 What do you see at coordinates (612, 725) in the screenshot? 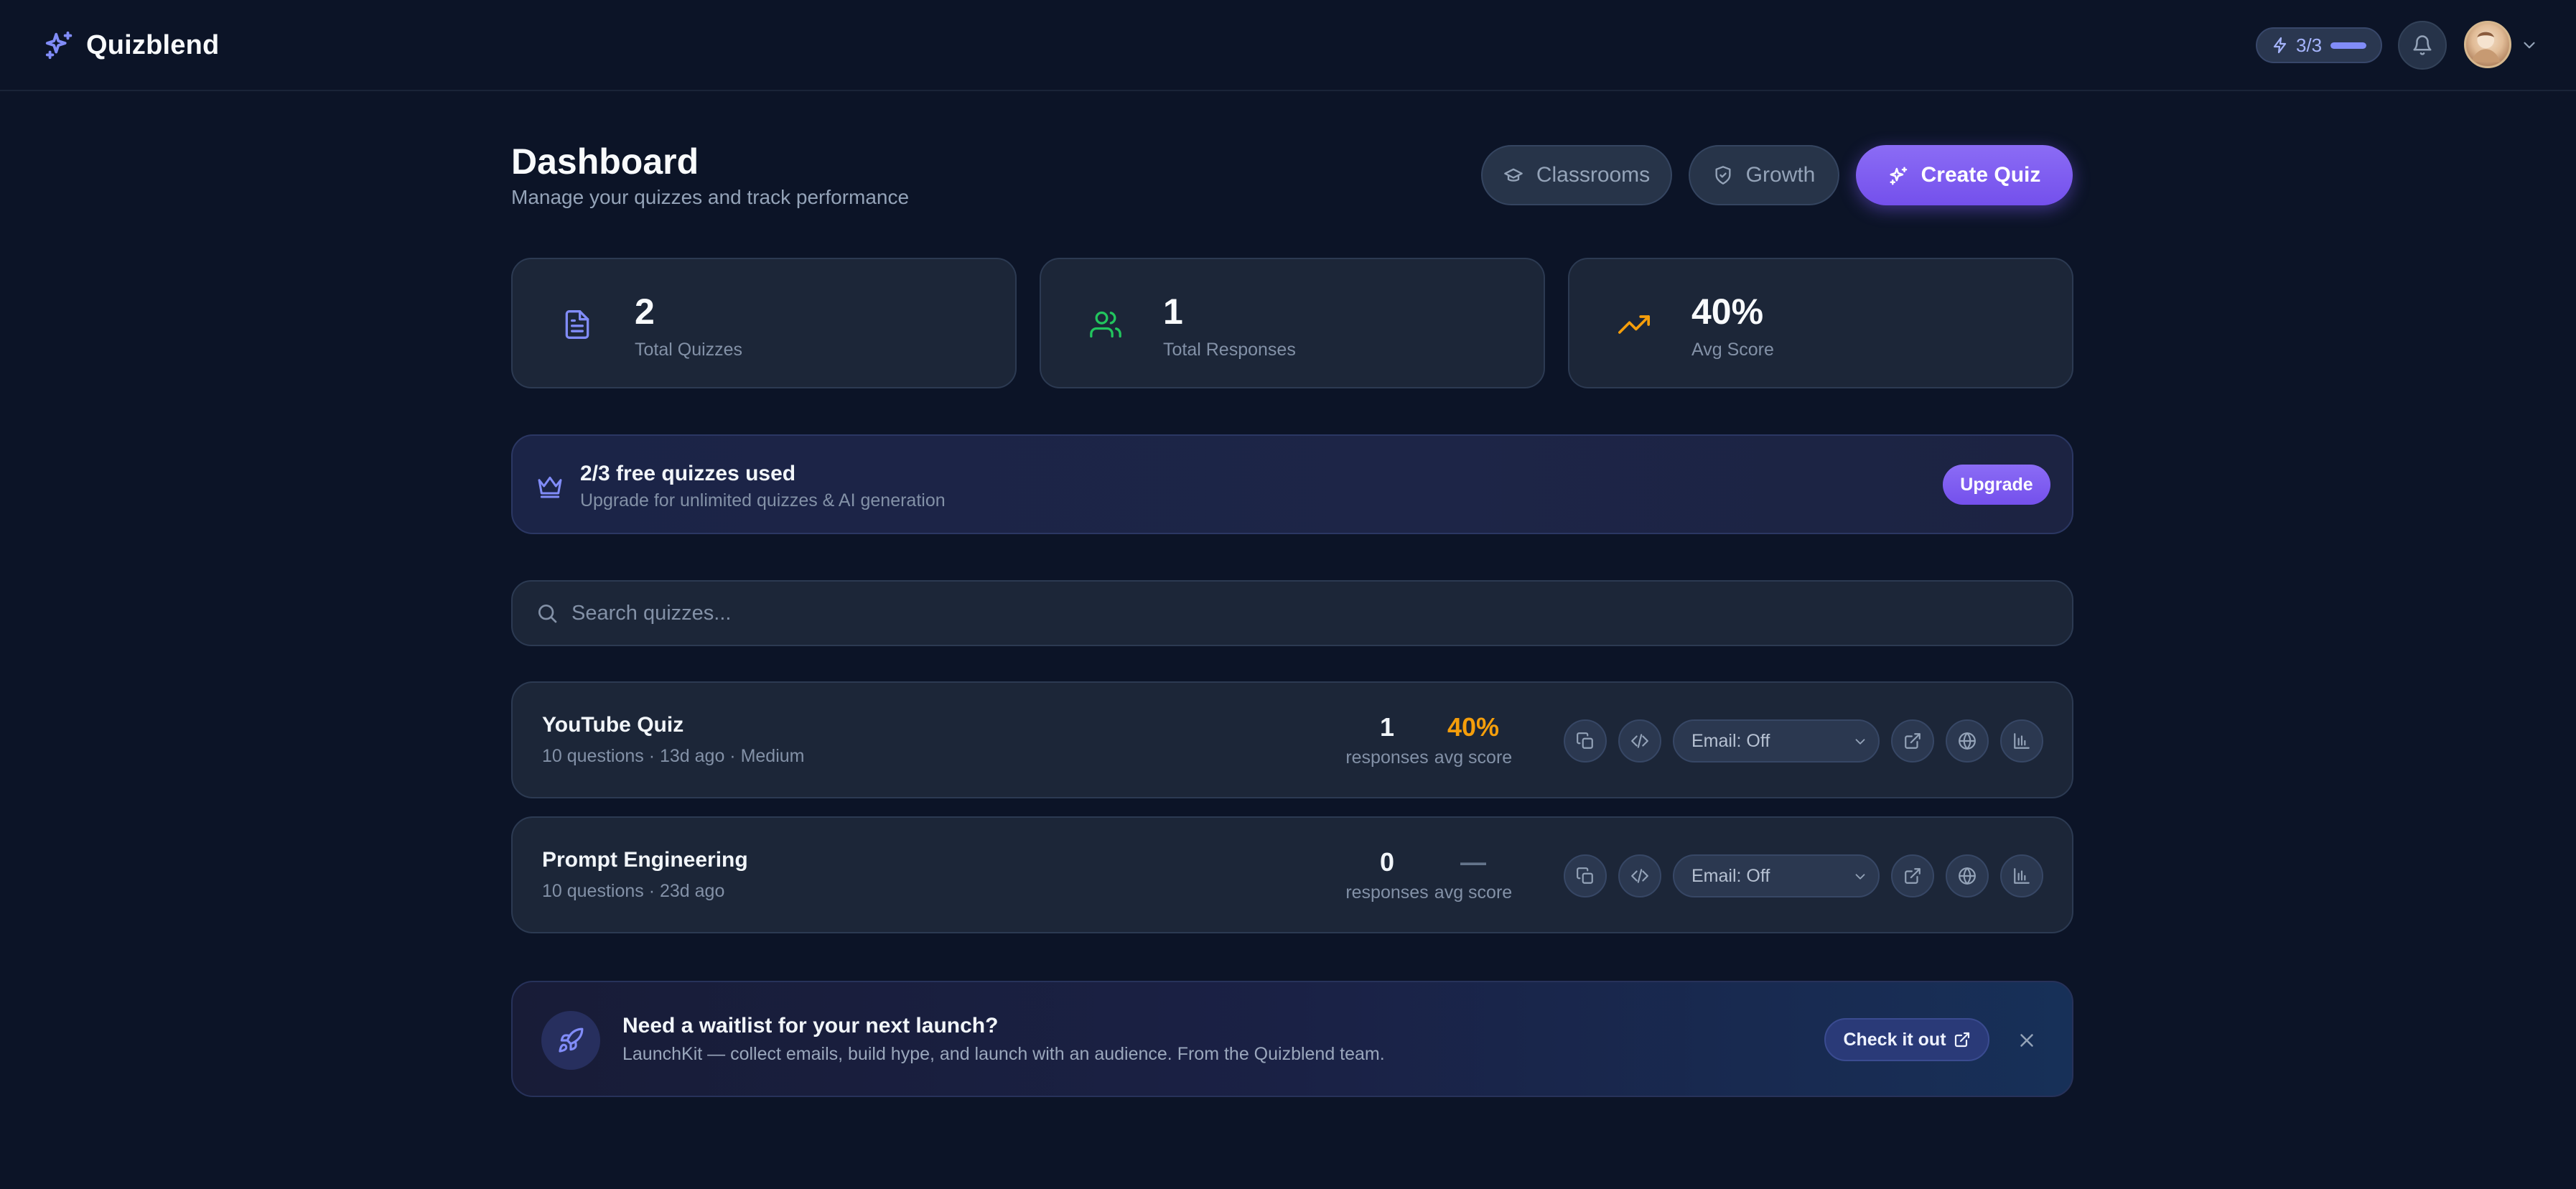
I see `quiz-title: YouTube Quiz` at bounding box center [612, 725].